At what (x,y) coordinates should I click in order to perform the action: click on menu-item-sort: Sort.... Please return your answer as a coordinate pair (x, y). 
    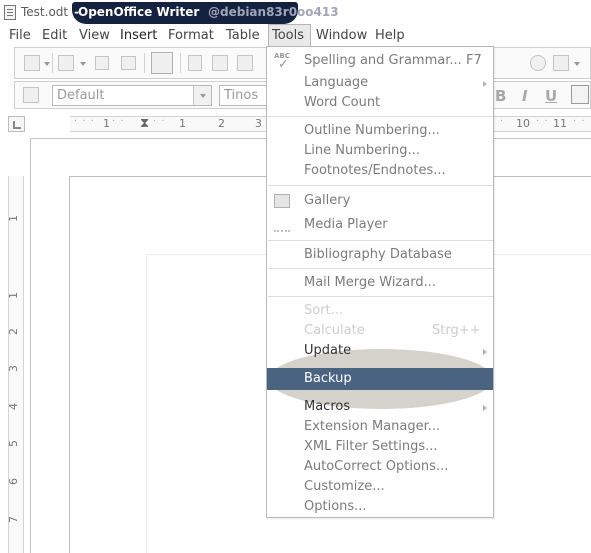
    Looking at the image, I should click on (324, 310).